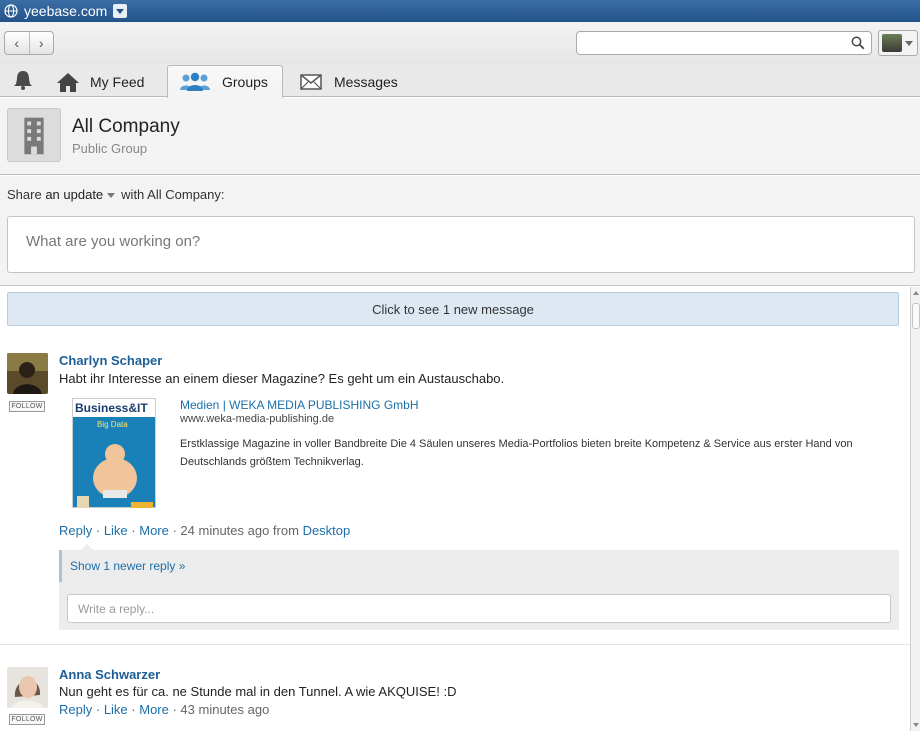 The height and width of the screenshot is (731, 920). What do you see at coordinates (366, 81) in the screenshot?
I see `tab-label: Messages` at bounding box center [366, 81].